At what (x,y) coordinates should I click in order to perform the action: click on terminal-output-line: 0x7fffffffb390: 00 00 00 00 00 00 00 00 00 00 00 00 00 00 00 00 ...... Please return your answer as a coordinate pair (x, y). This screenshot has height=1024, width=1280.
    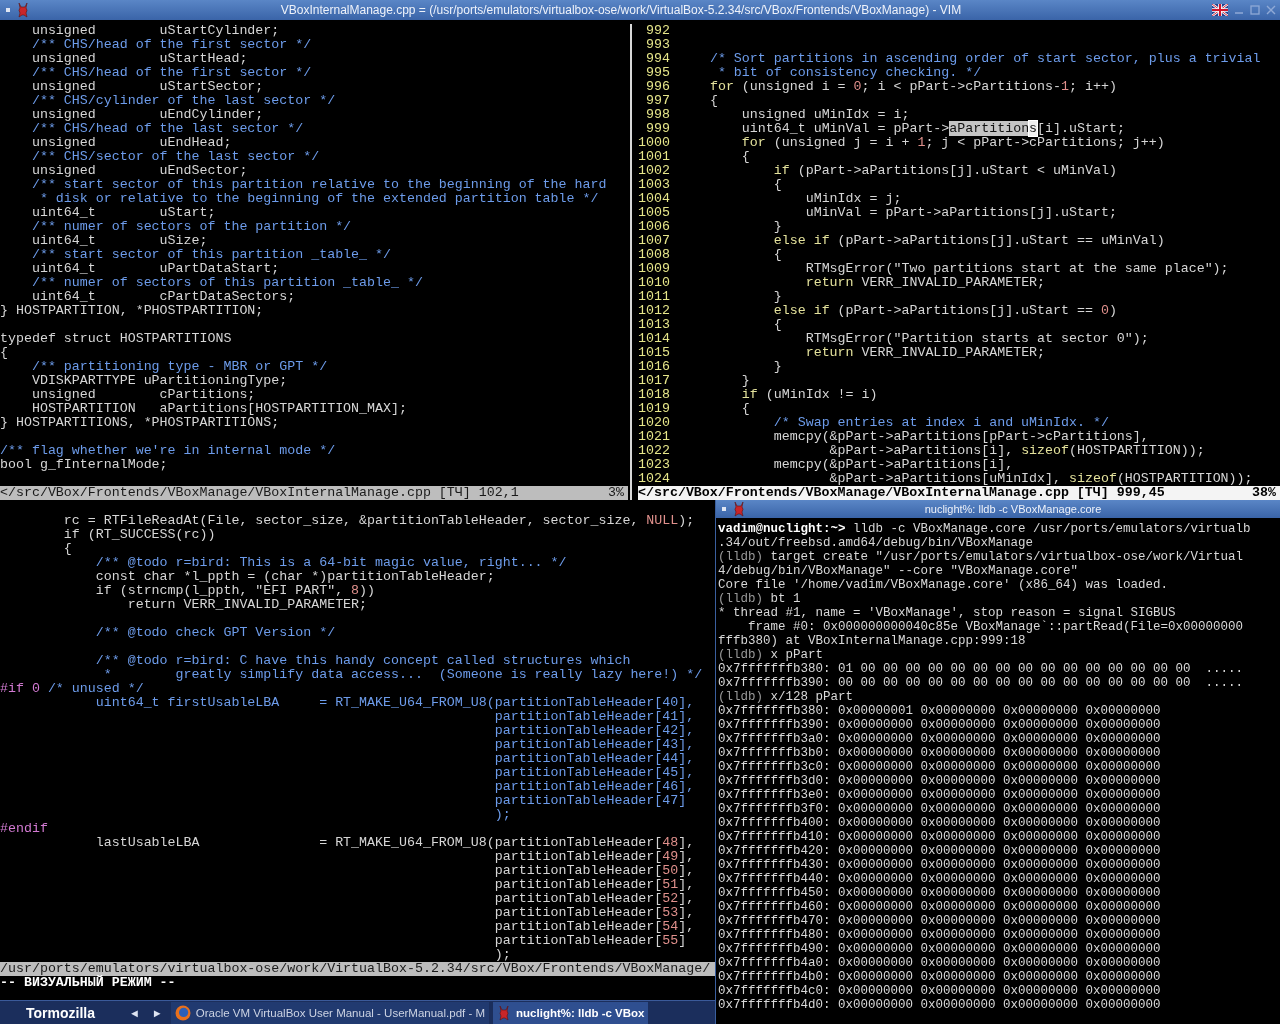
    Looking at the image, I should click on (981, 683).